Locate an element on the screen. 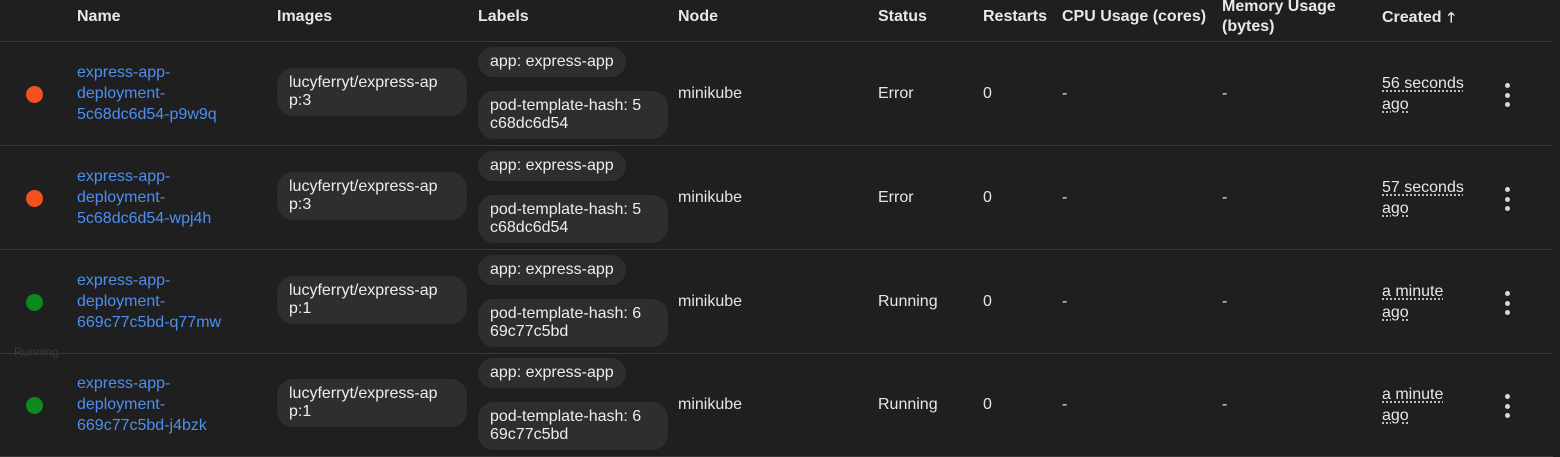  column-header-memory-line2: (bytes) is located at coordinates (1248, 26).